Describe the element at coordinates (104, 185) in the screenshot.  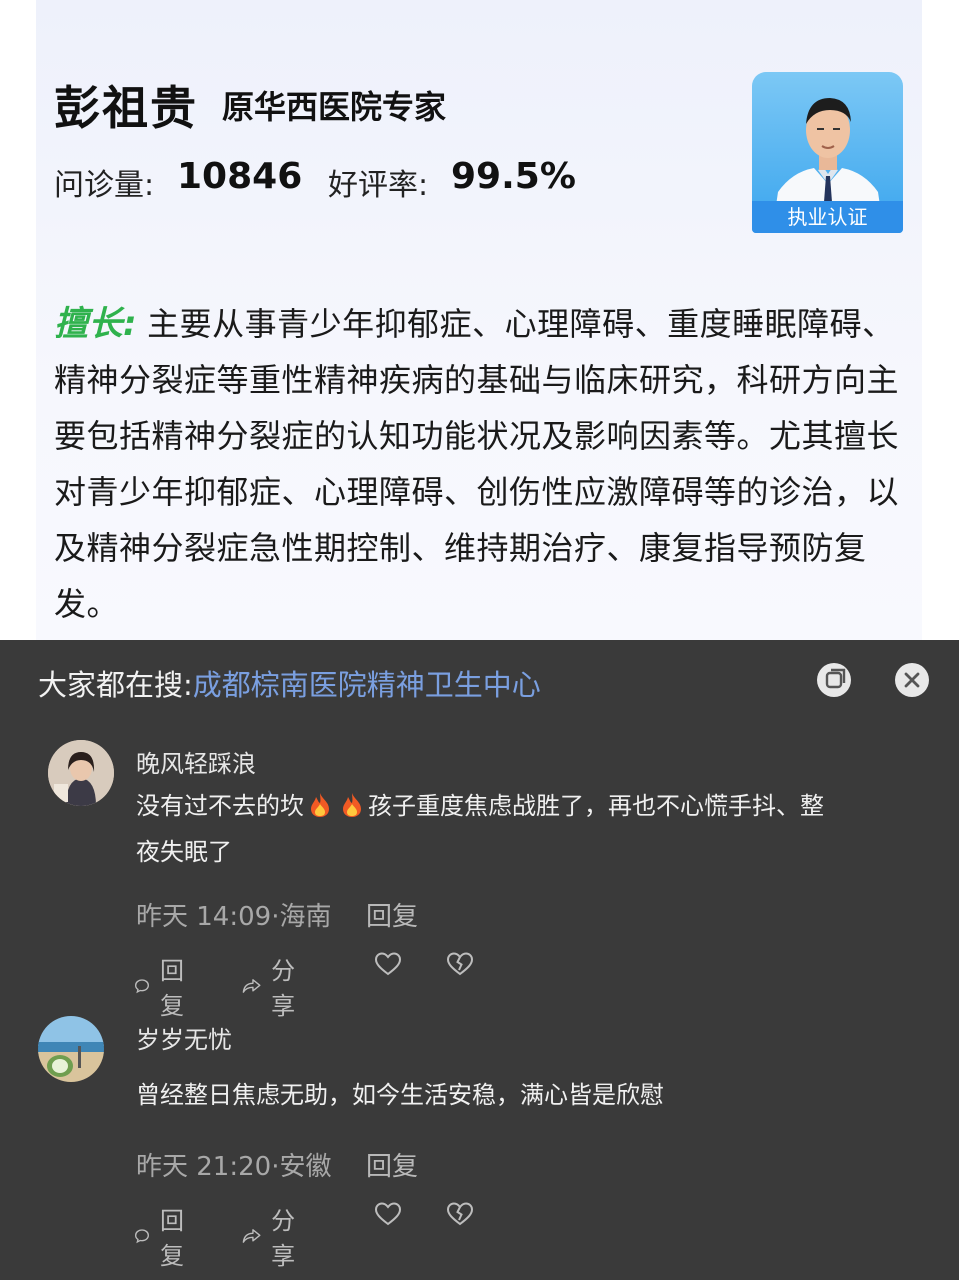
I see `consults-label: 问诊量:` at that location.